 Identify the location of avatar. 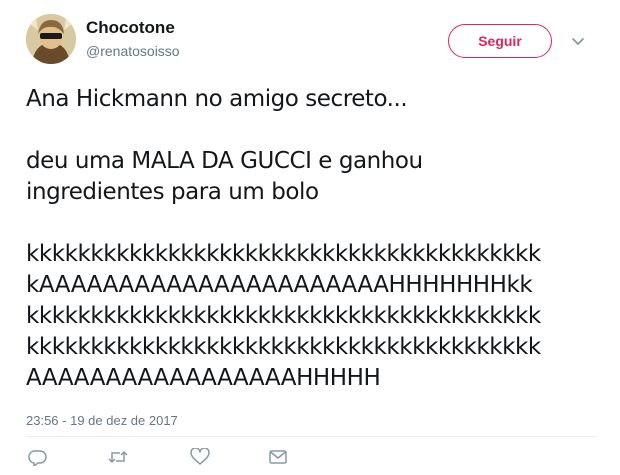
(51, 39).